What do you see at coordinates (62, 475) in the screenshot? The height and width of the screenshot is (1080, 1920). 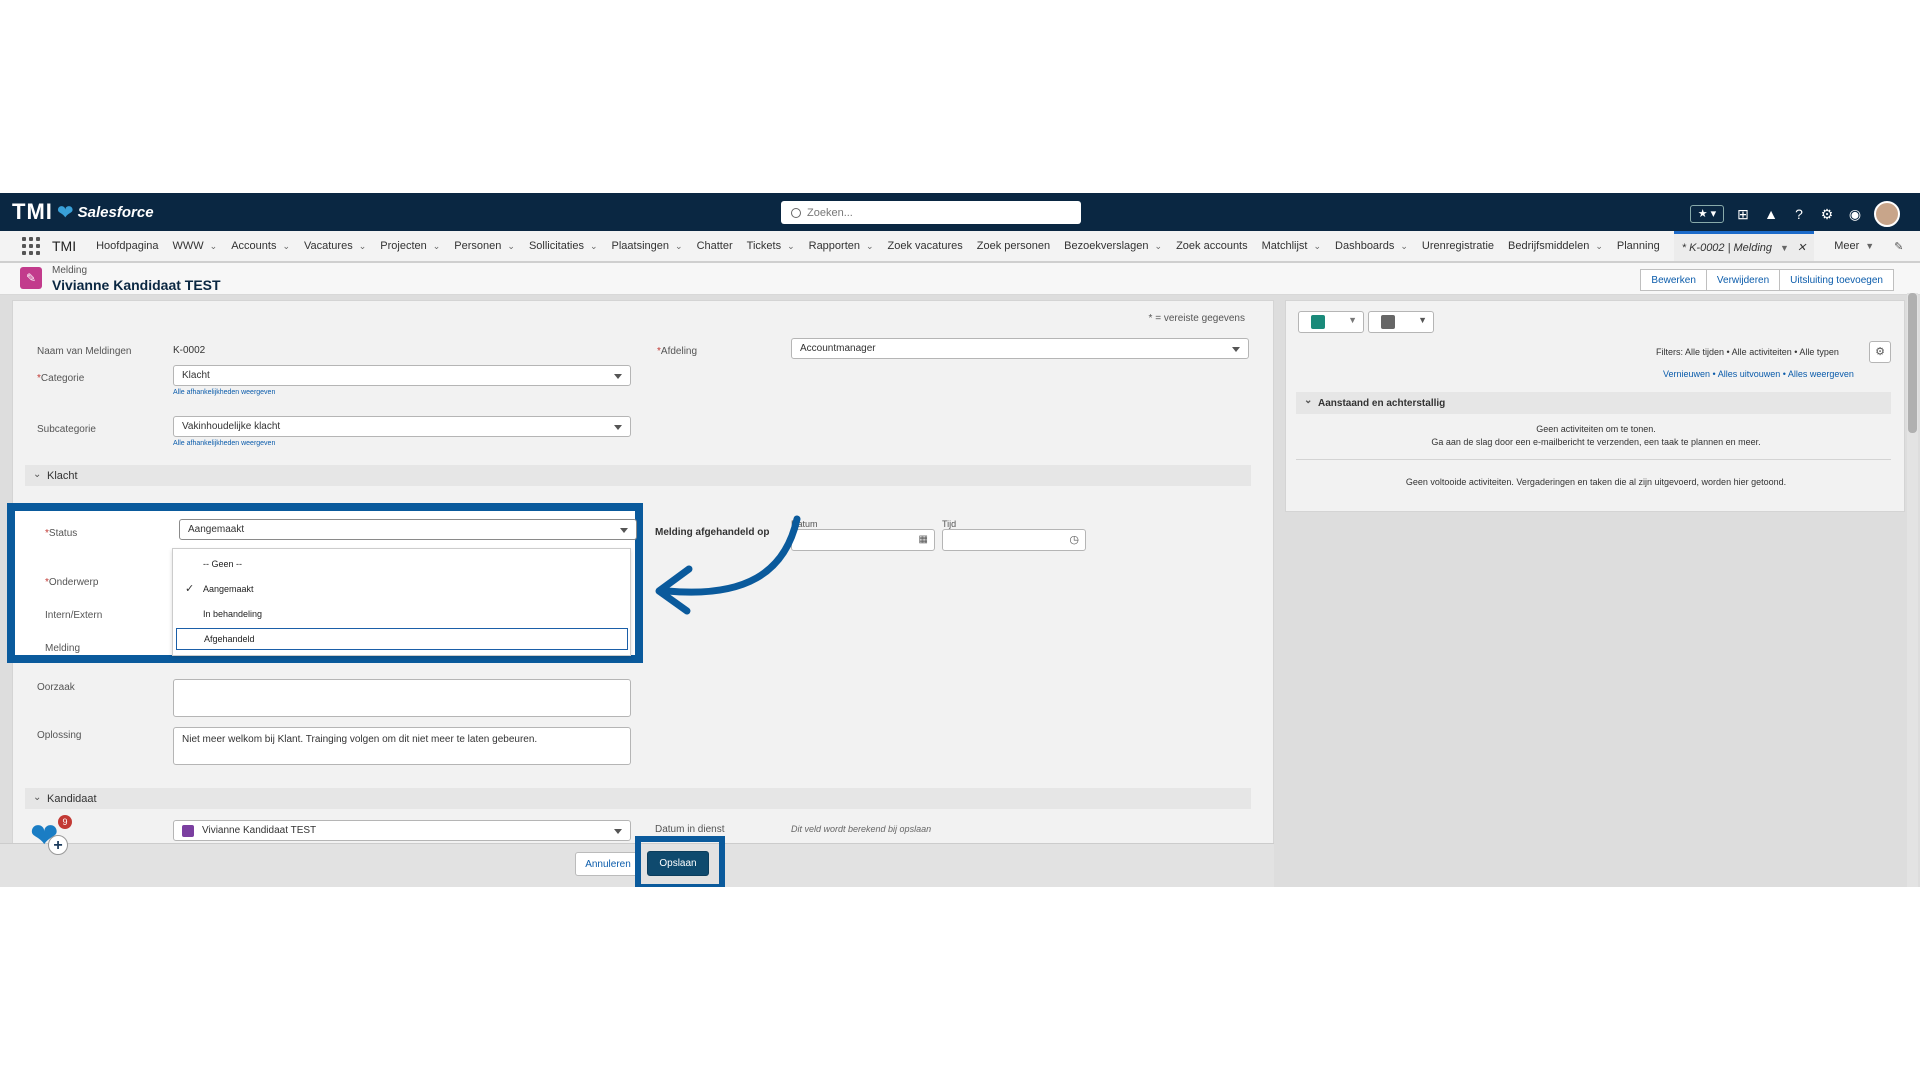 I see `section-klacht-label: Klacht` at bounding box center [62, 475].